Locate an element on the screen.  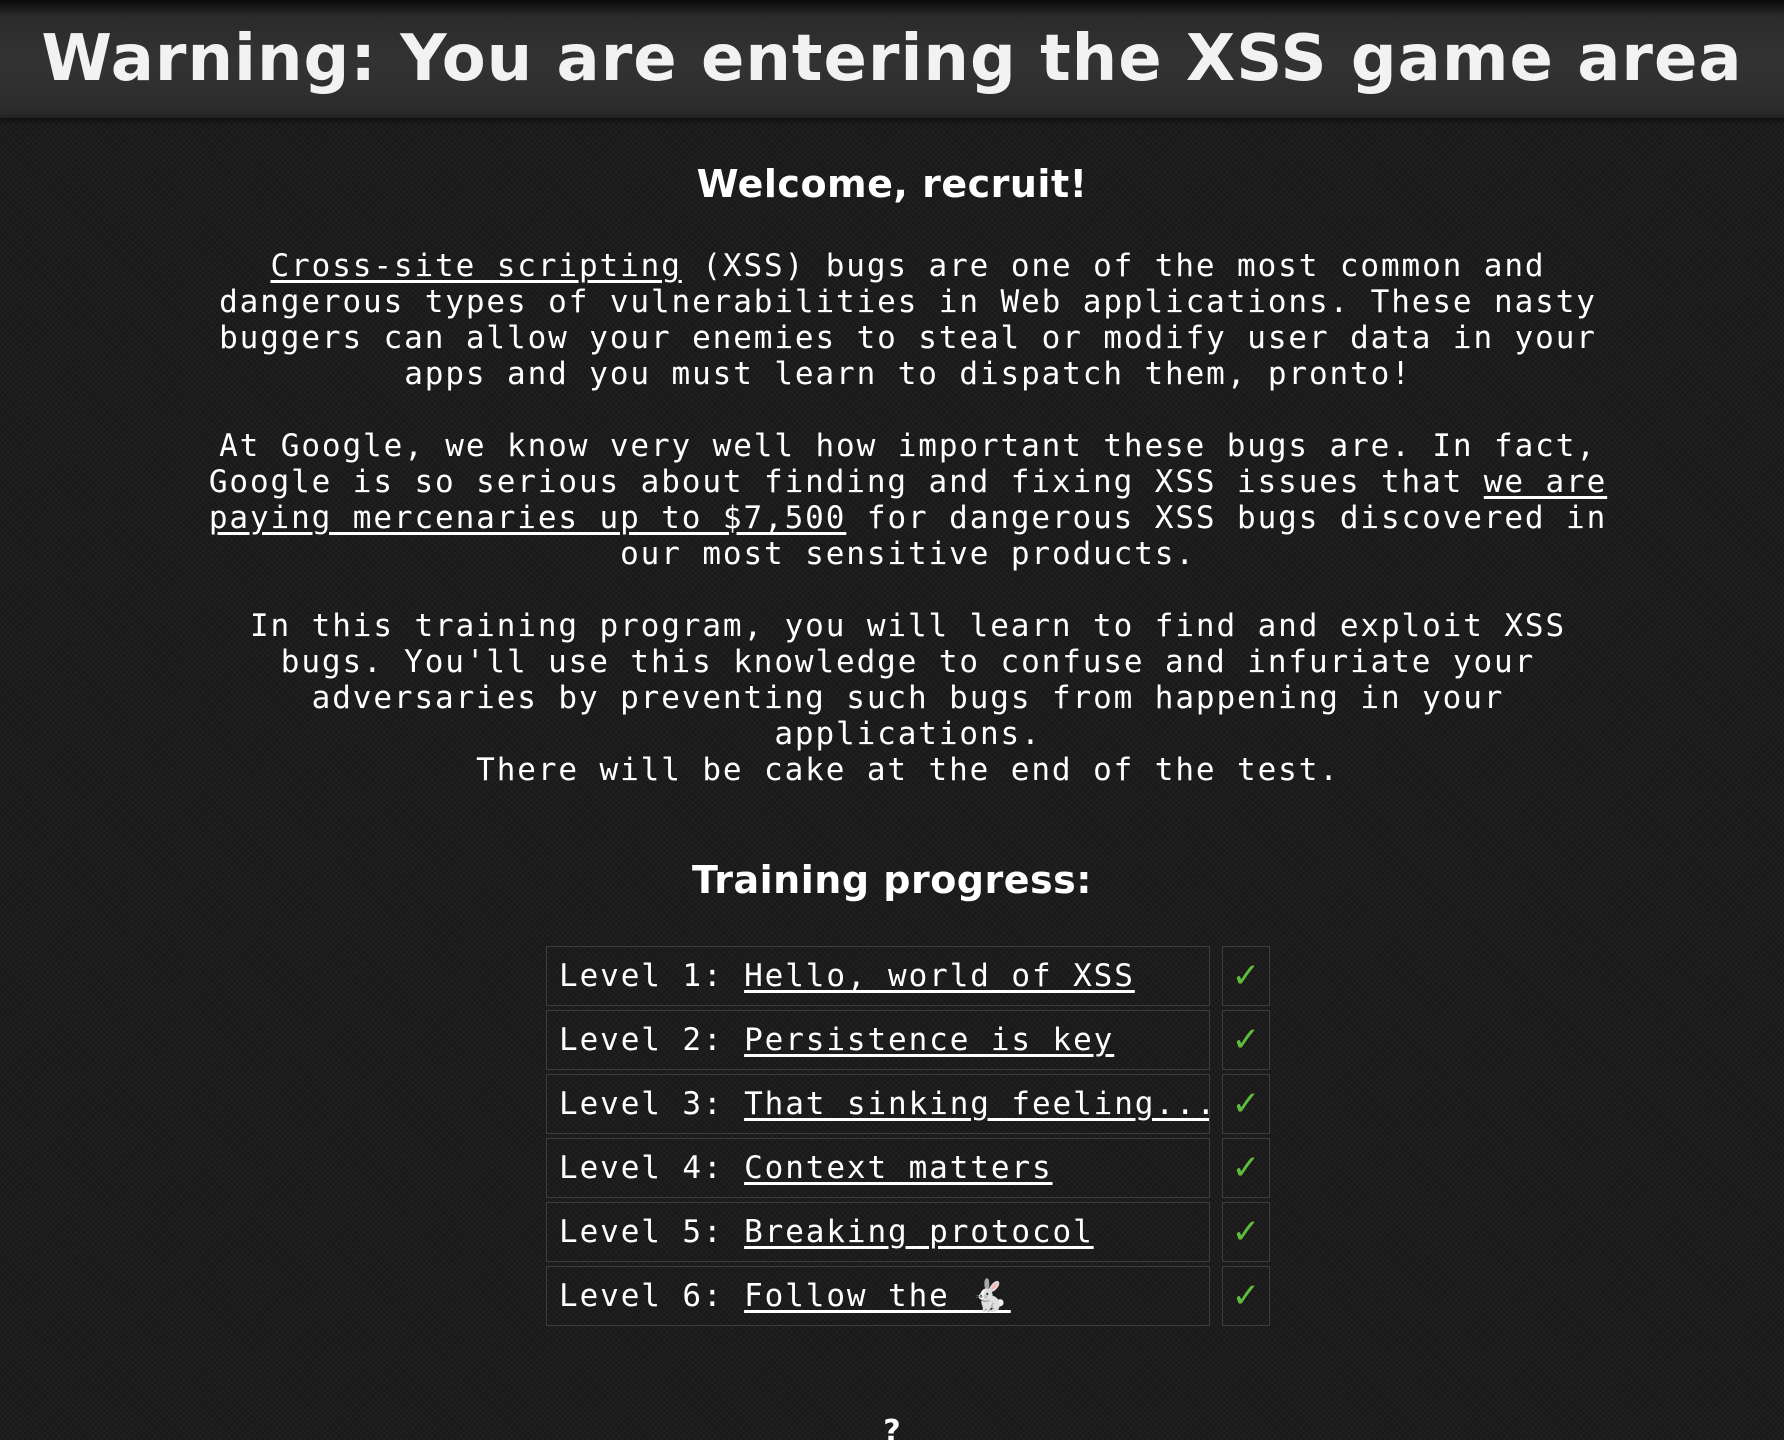
level-cell: Level 6: Follow the 🐇 is located at coordinates (878, 1296).